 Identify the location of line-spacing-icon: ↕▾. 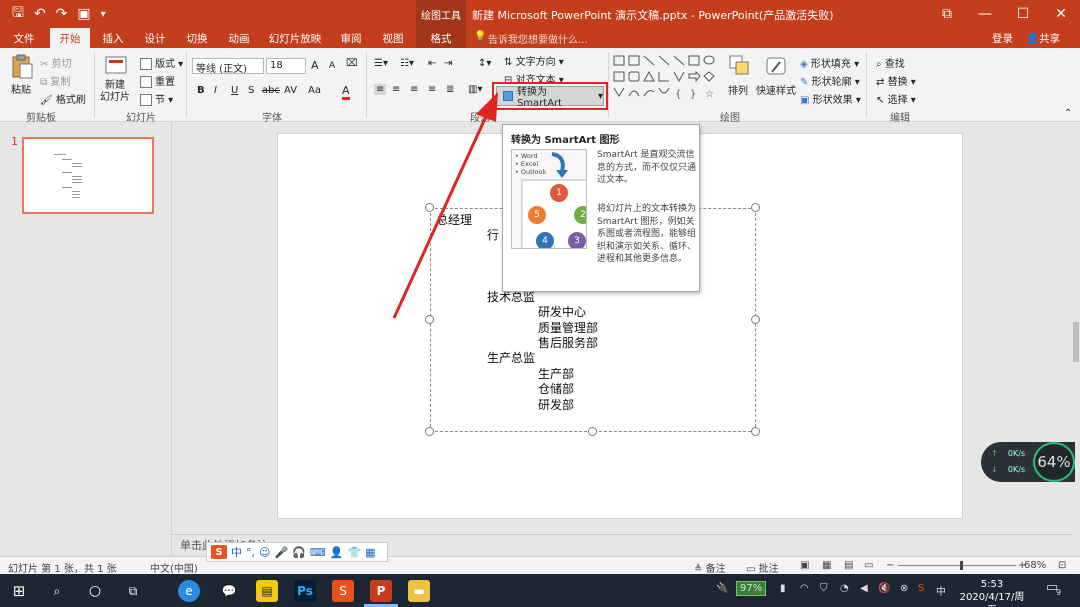
(484, 63).